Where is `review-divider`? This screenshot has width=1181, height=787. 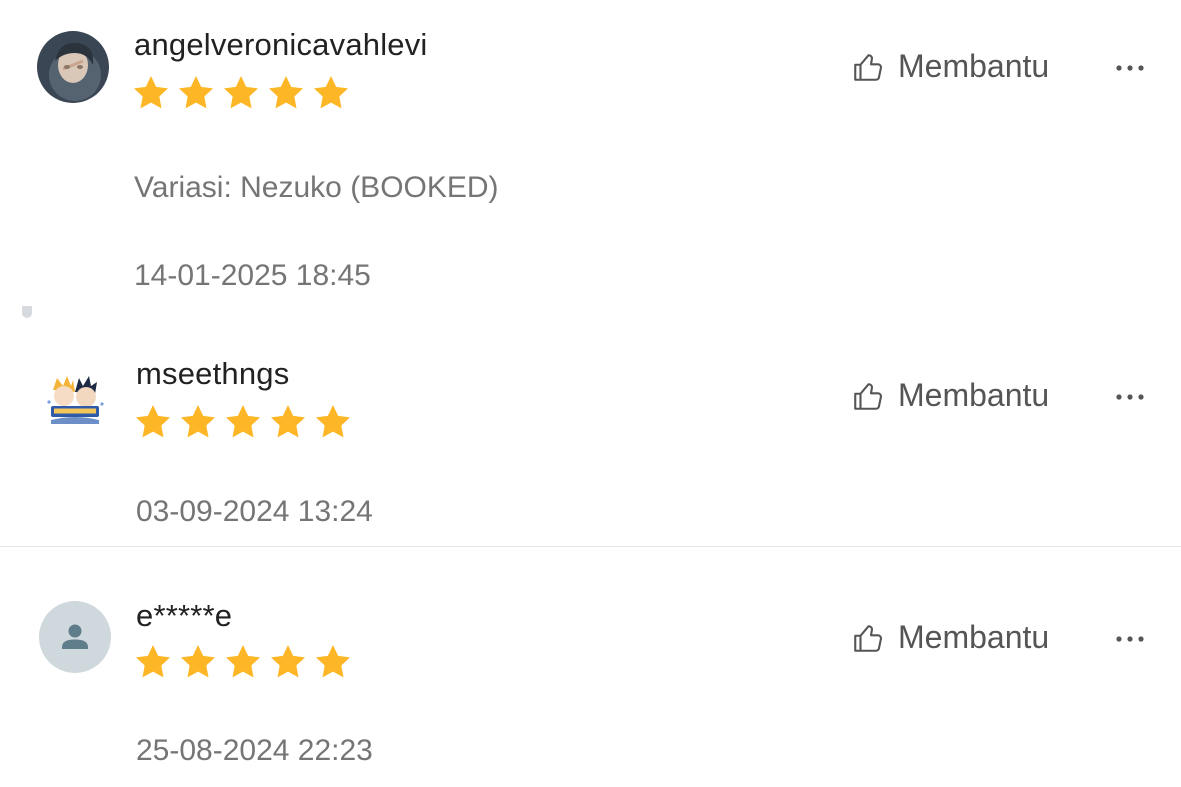 review-divider is located at coordinates (590, 546).